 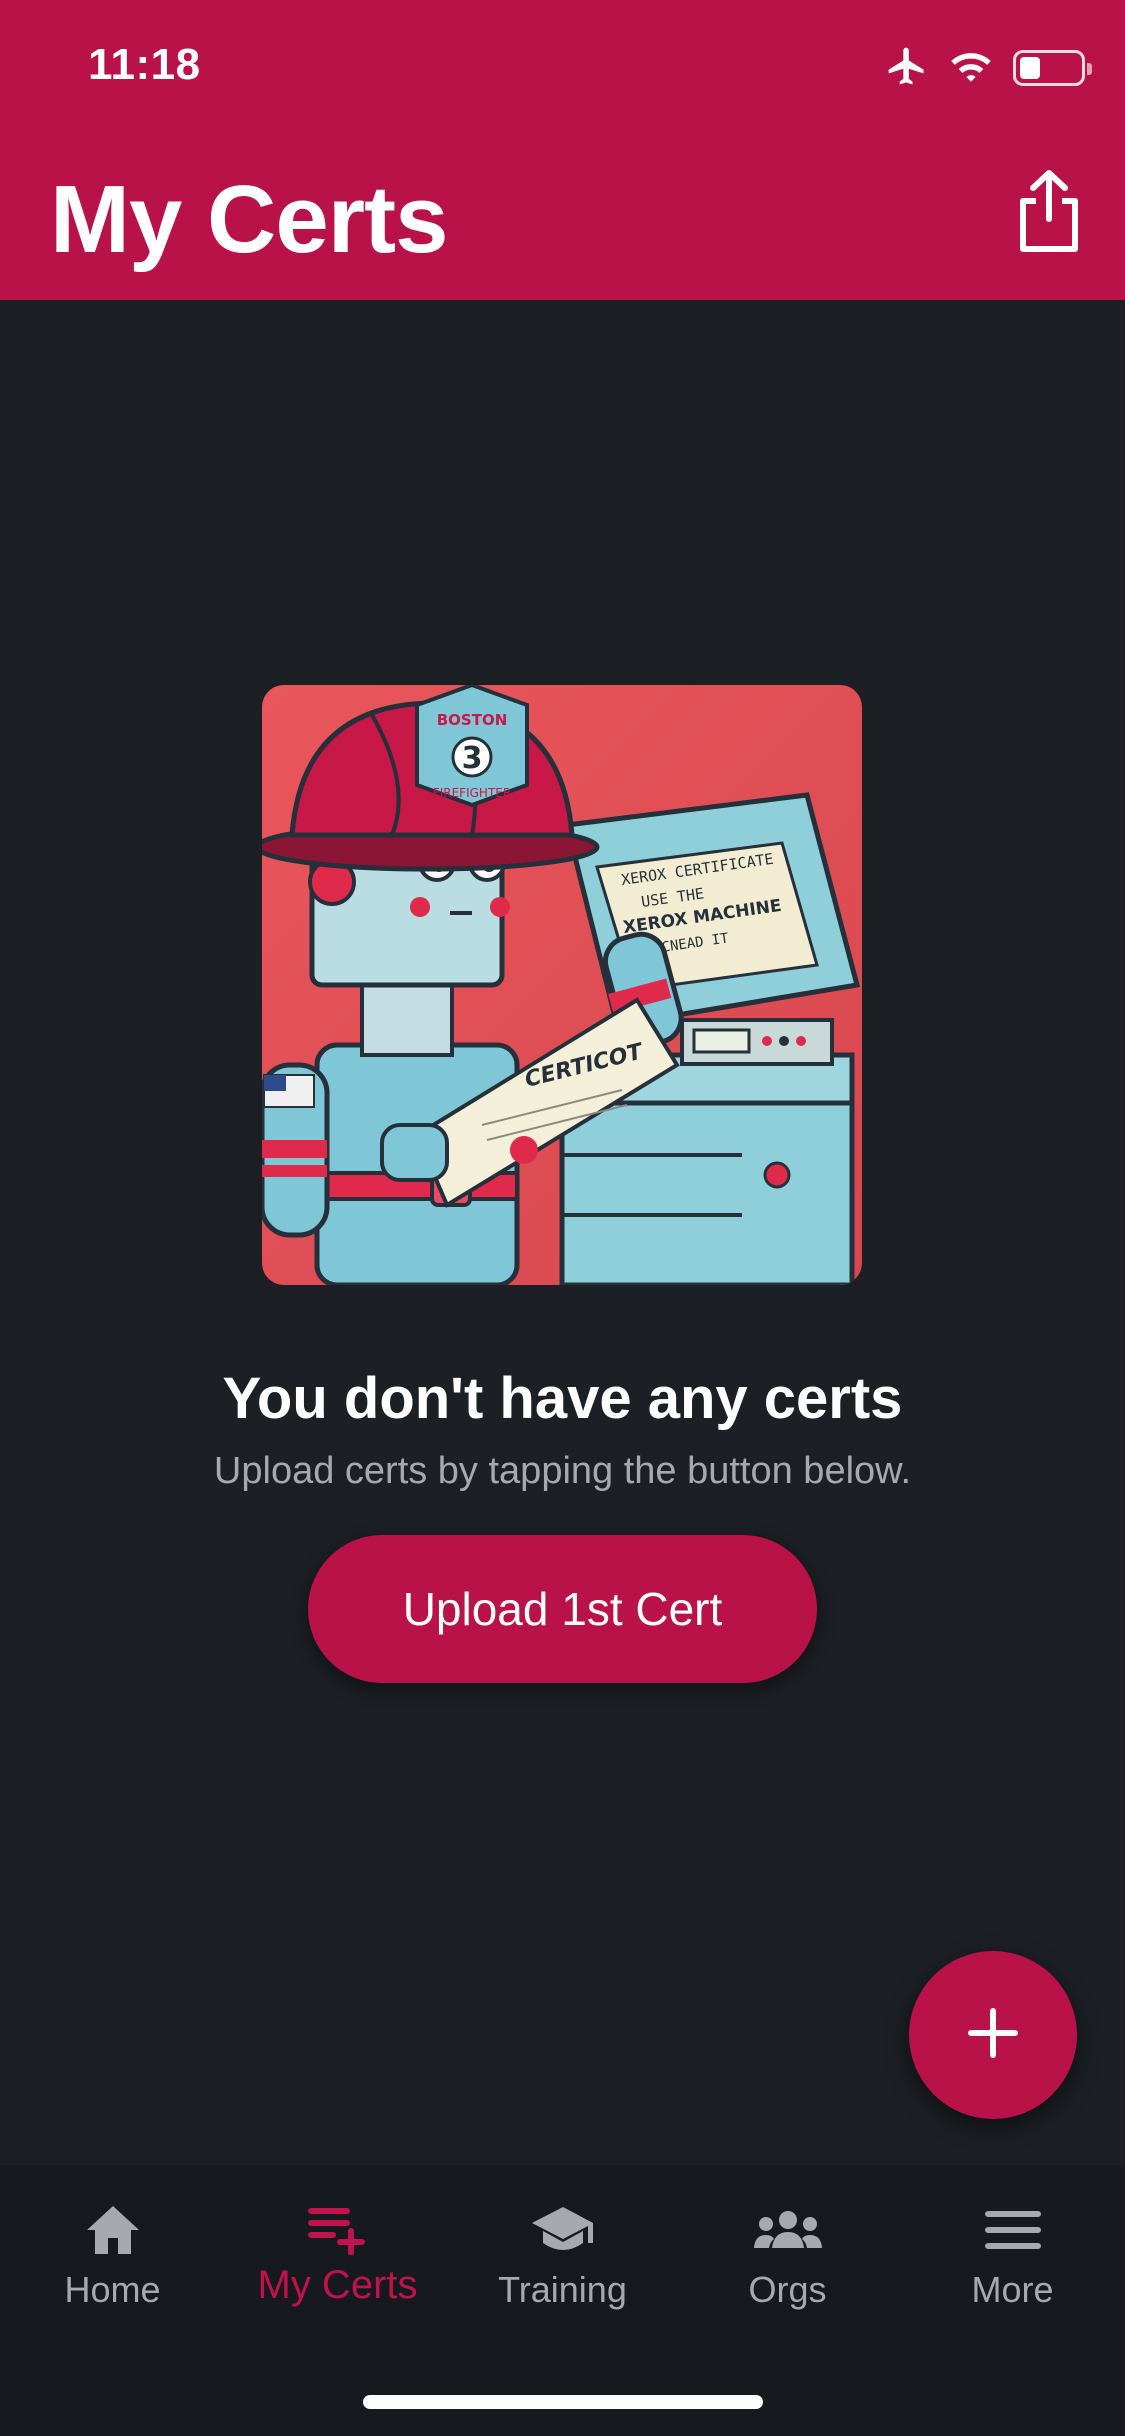 I want to click on nav-item-home: Home, so click(x=112, y=2255).